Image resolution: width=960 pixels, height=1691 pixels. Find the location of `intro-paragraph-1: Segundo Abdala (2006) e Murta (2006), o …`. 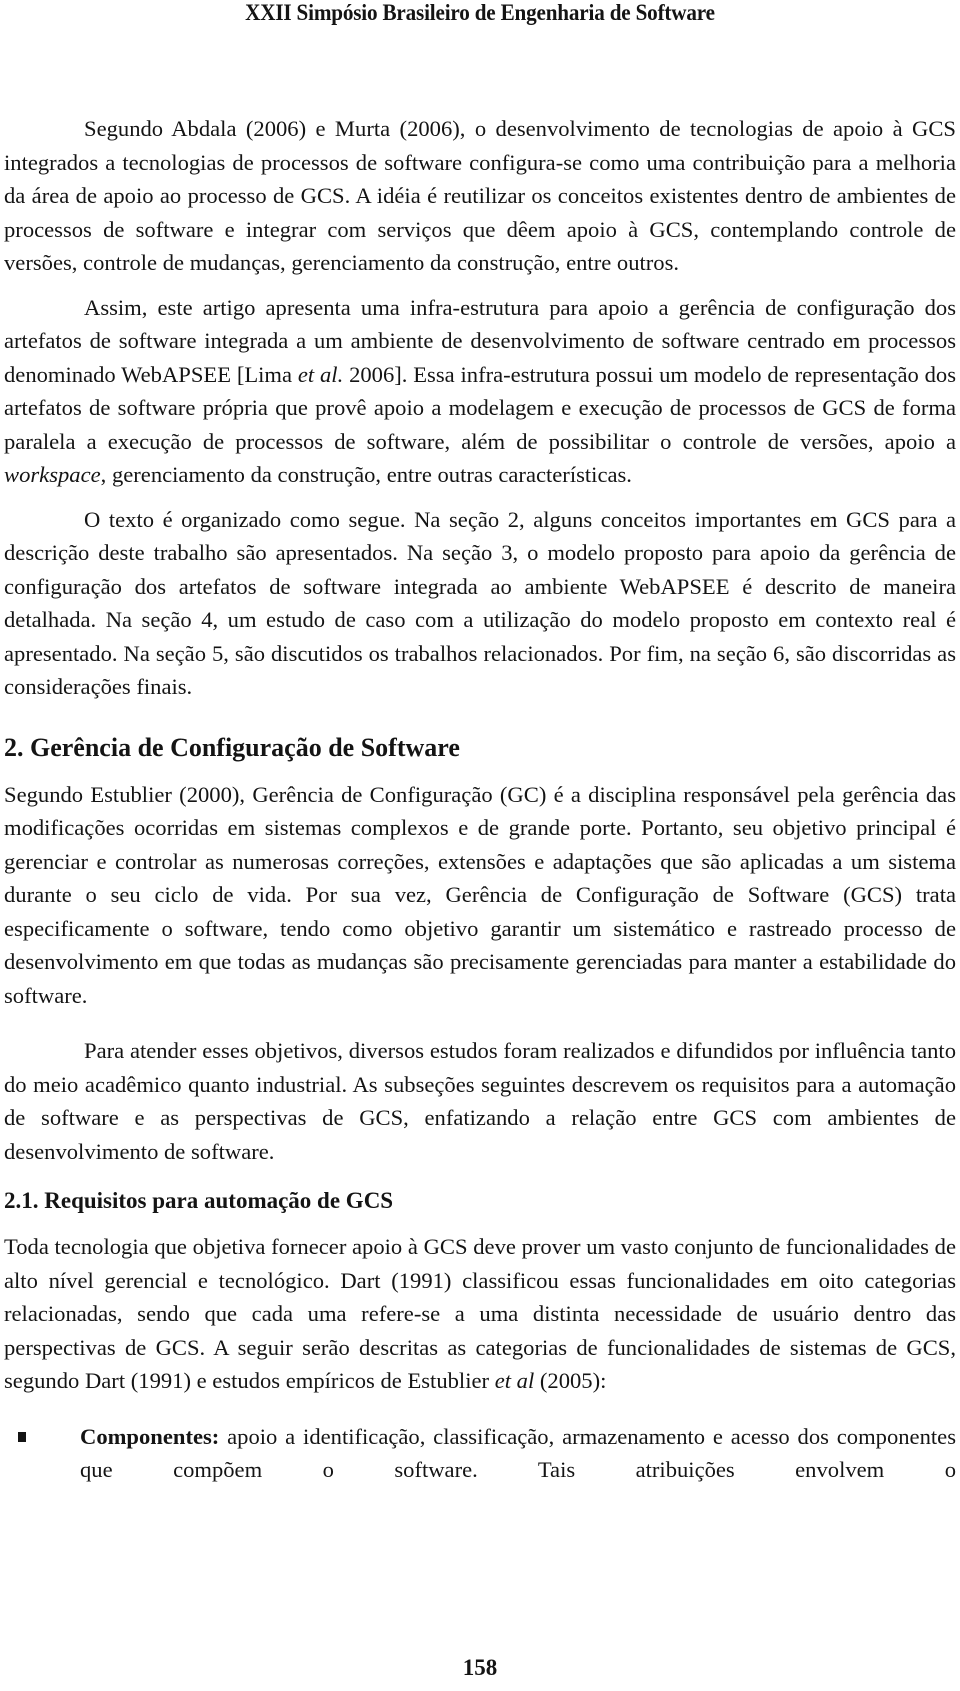

intro-paragraph-1: Segundo Abdala (2006) e Murta (2006), o … is located at coordinates (480, 195).